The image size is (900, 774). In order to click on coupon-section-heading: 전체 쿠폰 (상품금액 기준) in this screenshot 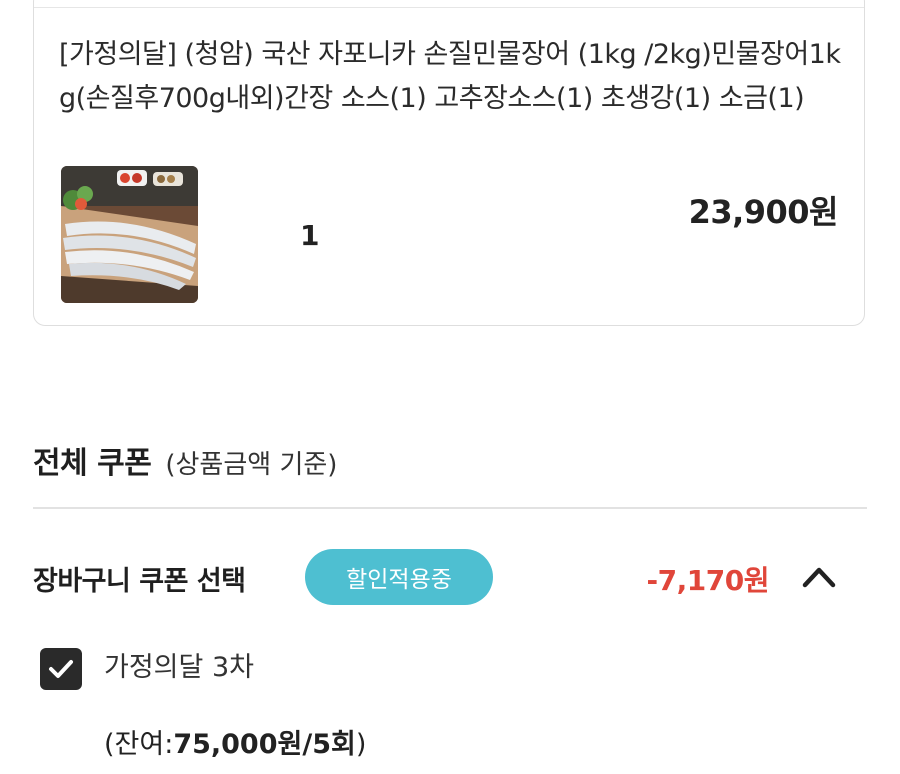, I will do `click(185, 460)`.